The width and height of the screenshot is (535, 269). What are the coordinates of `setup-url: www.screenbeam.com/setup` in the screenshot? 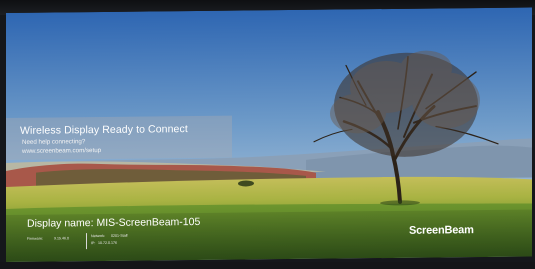 It's located at (62, 151).